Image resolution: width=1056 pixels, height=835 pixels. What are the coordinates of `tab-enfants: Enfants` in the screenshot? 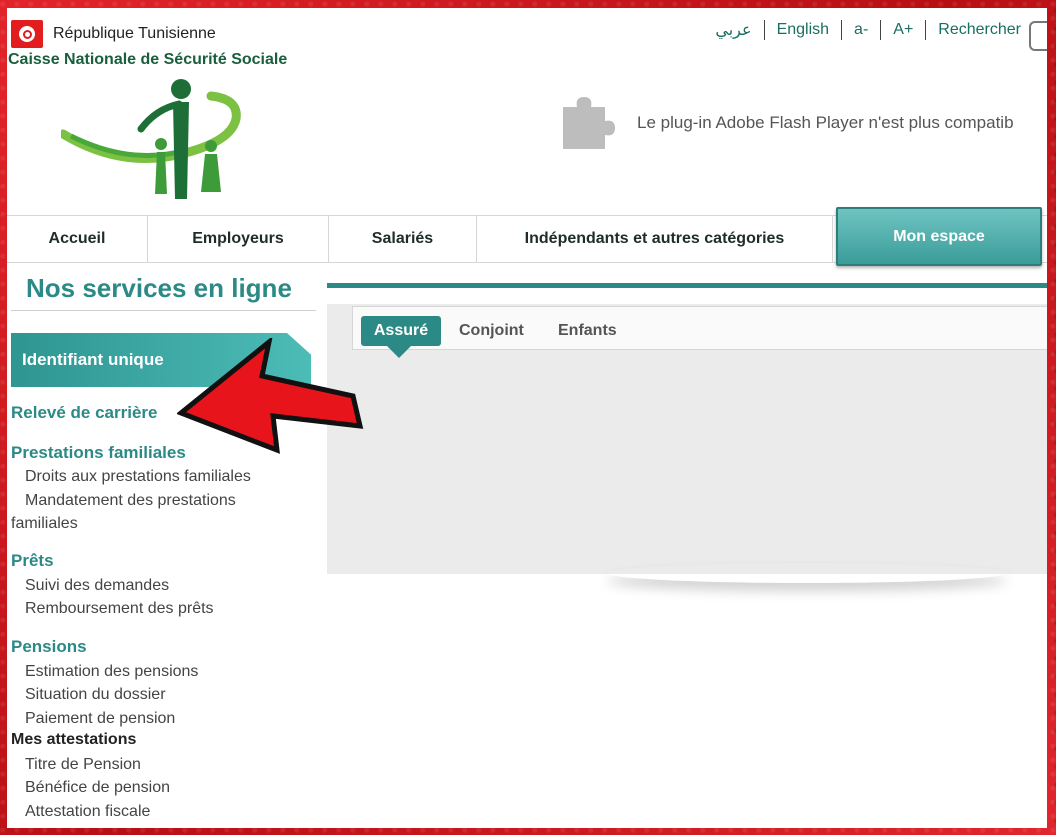 It's located at (587, 331).